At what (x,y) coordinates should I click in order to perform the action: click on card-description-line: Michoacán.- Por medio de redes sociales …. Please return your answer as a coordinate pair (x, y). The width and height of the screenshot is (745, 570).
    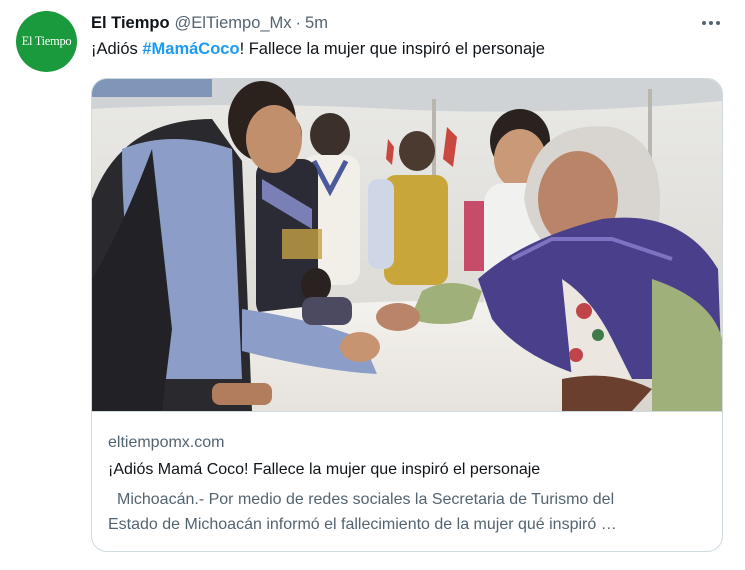
    Looking at the image, I should click on (366, 499).